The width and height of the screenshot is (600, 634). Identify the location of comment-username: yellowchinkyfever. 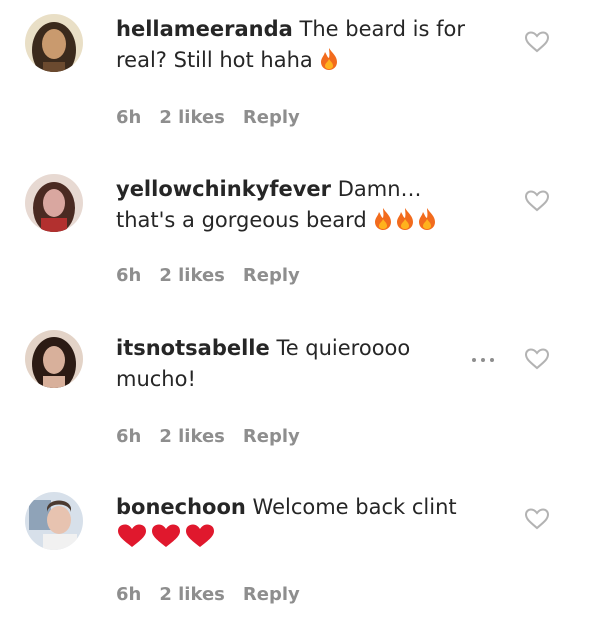
(223, 189).